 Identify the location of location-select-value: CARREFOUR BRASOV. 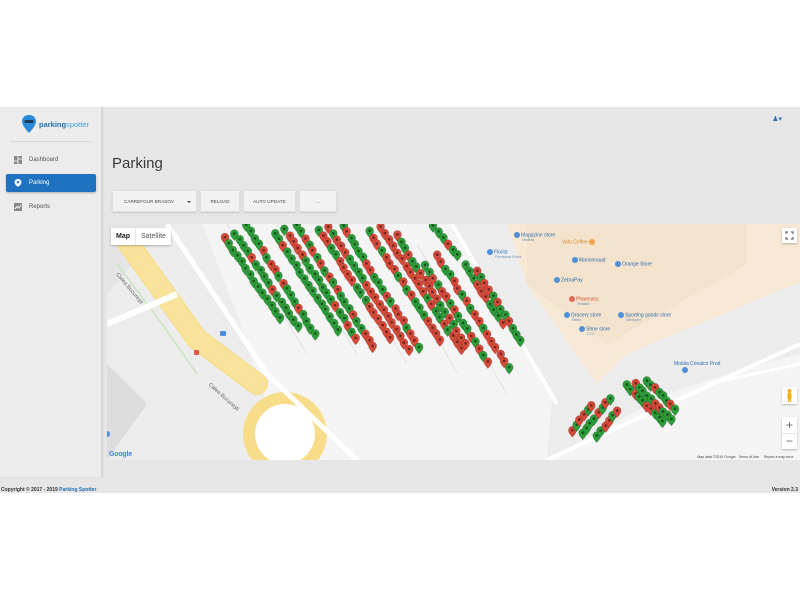
(149, 201).